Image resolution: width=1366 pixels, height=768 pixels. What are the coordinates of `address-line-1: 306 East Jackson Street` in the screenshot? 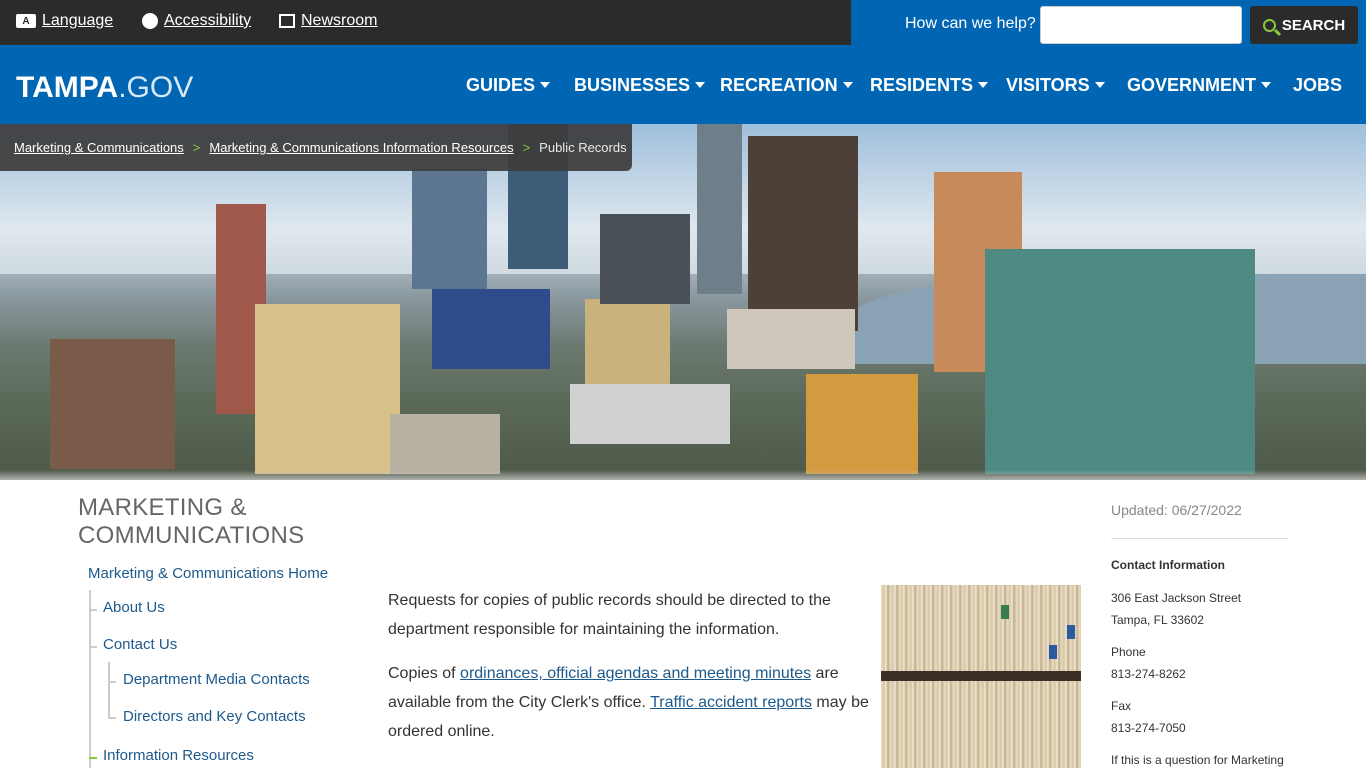 It's located at (1176, 598).